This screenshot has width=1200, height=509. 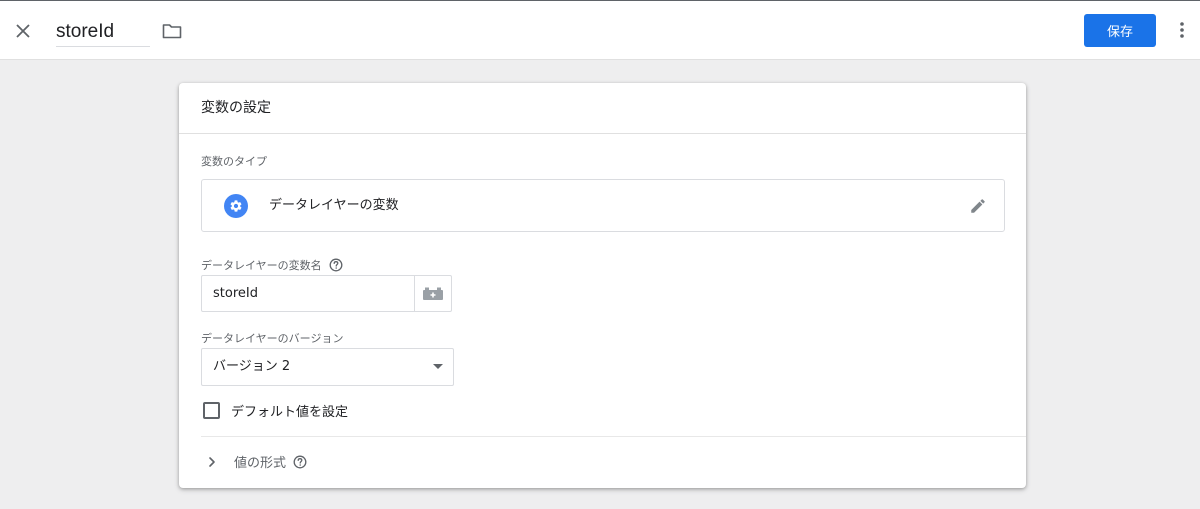 What do you see at coordinates (978, 206) in the screenshot?
I see `pencil-icon` at bounding box center [978, 206].